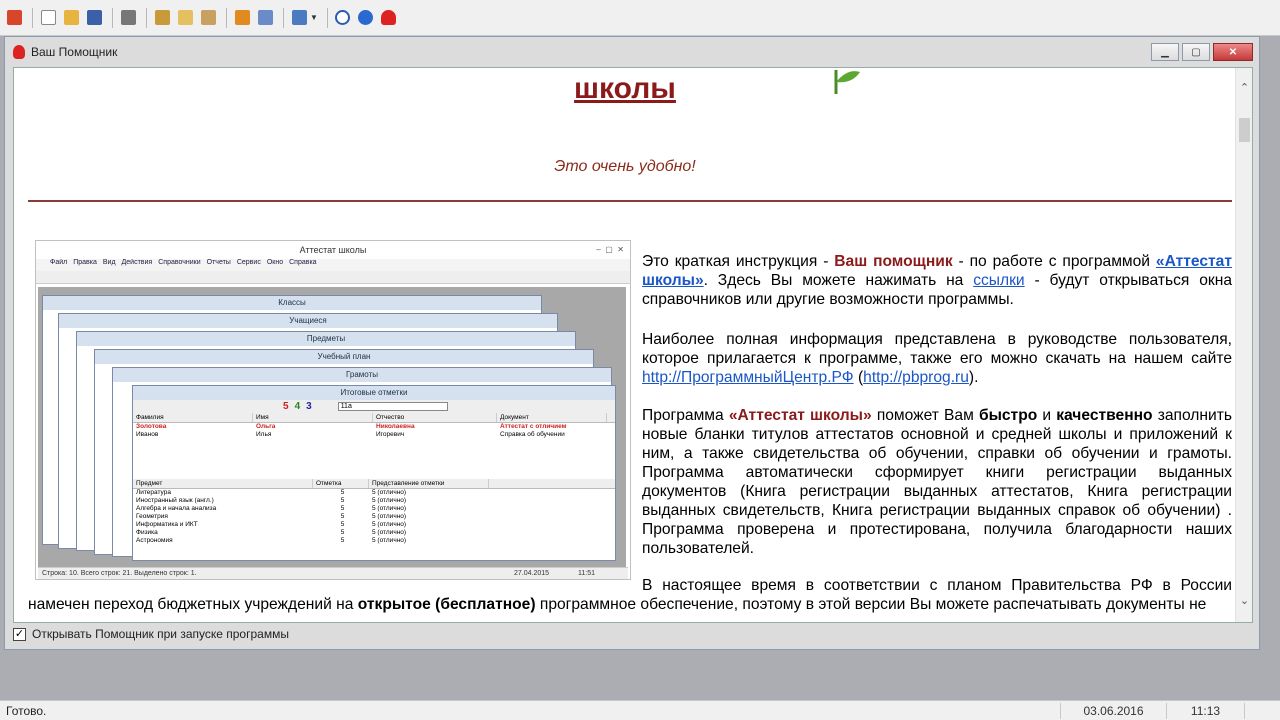 Image resolution: width=1280 pixels, height=720 pixels. I want to click on table-icon, so click(265, 18).